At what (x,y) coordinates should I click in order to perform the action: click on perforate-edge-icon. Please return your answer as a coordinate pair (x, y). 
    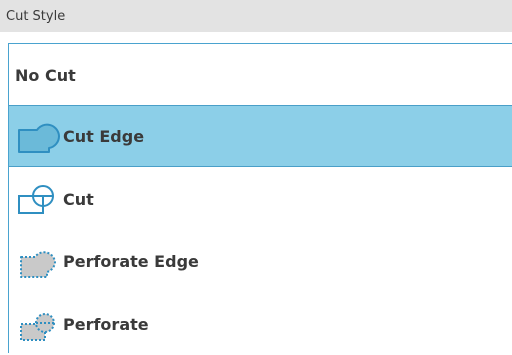
    Looking at the image, I should click on (39, 261).